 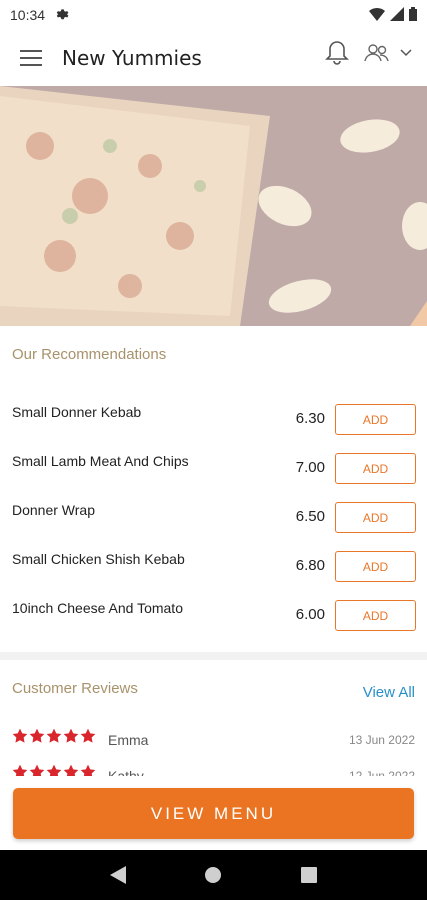 What do you see at coordinates (100, 461) in the screenshot?
I see `item-name: Small Lamb Meat And Chips` at bounding box center [100, 461].